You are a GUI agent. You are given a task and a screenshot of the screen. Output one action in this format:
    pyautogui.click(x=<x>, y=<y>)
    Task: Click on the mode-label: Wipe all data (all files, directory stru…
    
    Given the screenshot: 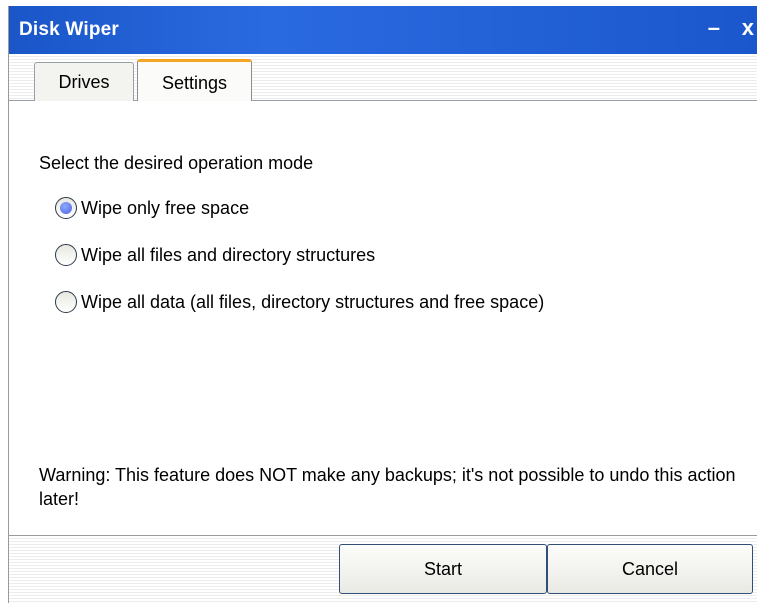 What is the action you would take?
    pyautogui.click(x=312, y=302)
    